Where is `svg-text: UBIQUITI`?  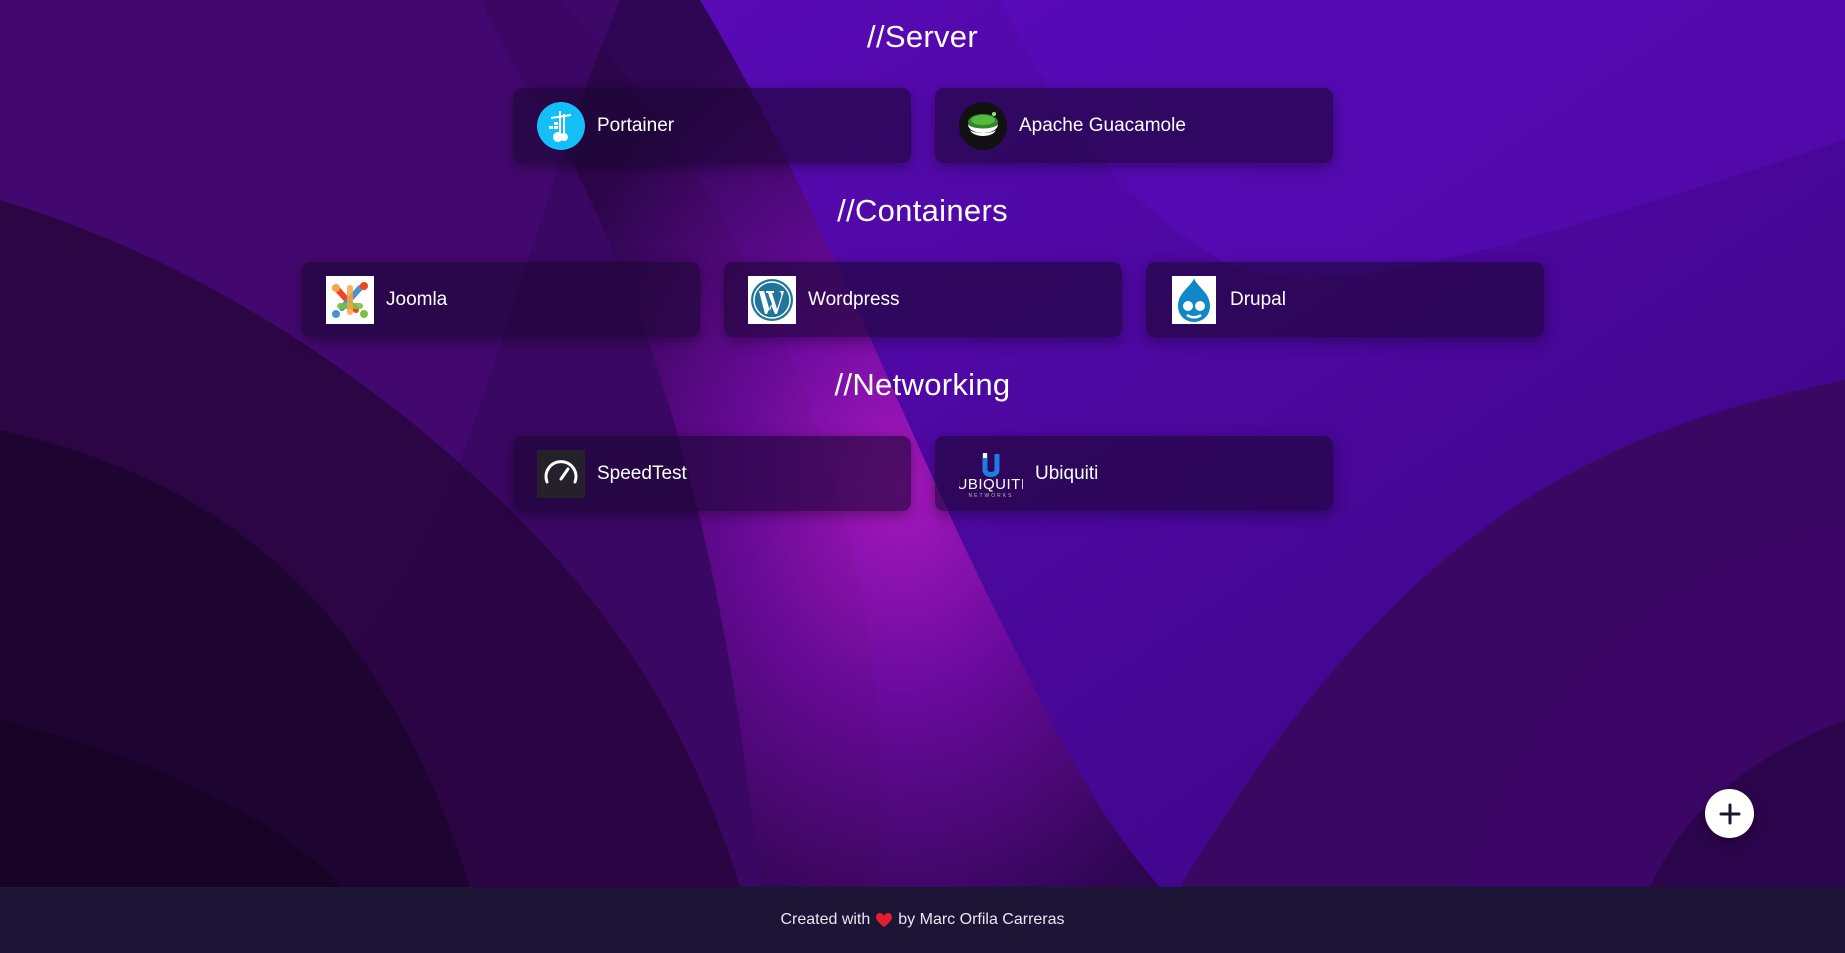 svg-text: UBIQUITI is located at coordinates (991, 484).